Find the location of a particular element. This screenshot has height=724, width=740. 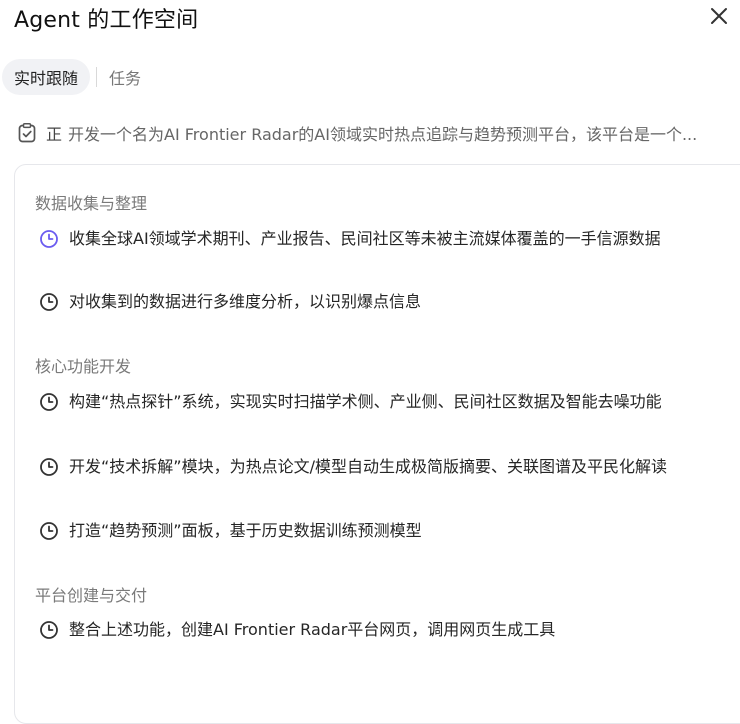

plan-item: 整合上述功能，创建AI Frontier Radar平台网页，调用网页生成工具 is located at coordinates (379, 629).